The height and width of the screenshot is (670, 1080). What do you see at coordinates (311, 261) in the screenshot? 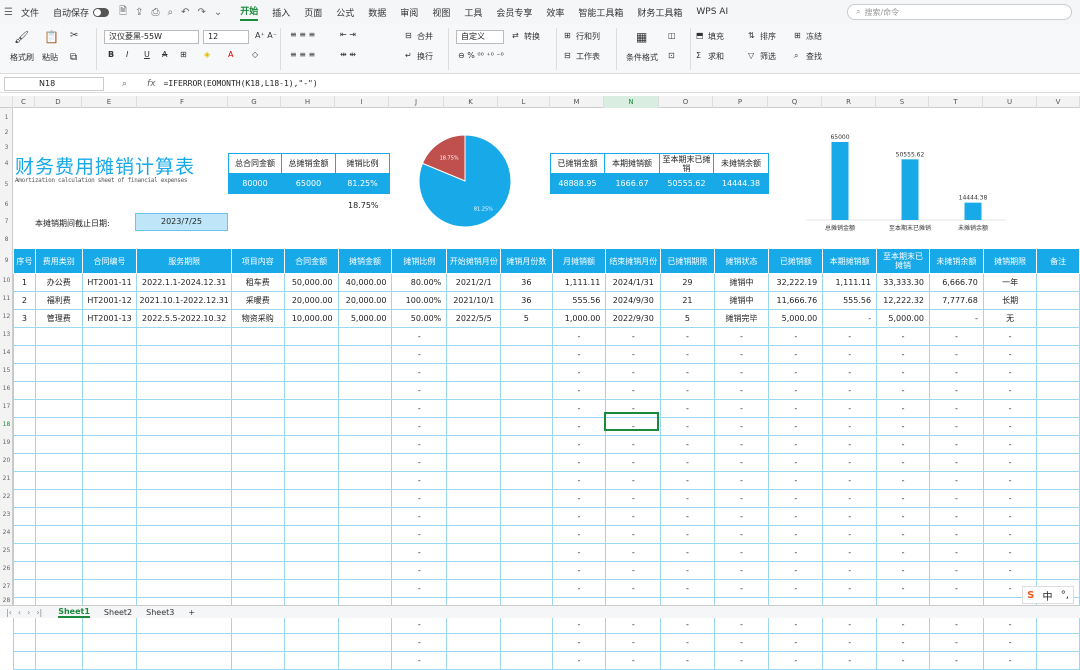
I see `table-header-cell: 合同金额` at bounding box center [311, 261].